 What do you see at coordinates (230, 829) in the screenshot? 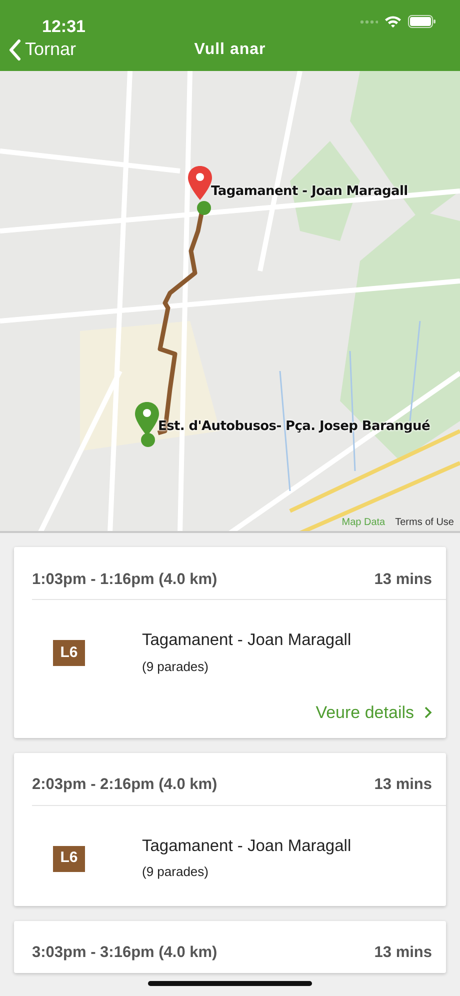
I see `route-card: 2:03pm - 2:16pm (4.0 km) 13 mins L6 Tagamanent - Joan Maragall (9 parades)` at bounding box center [230, 829].